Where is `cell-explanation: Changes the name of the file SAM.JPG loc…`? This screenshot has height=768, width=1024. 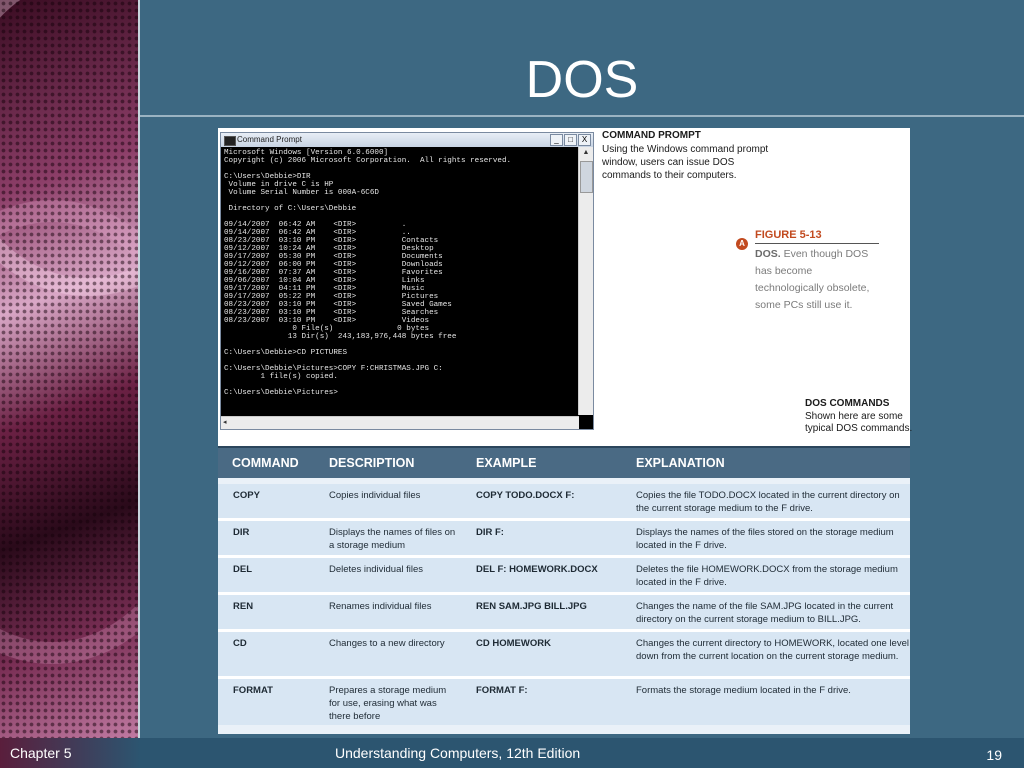
cell-explanation: Changes the name of the file SAM.JPG loc… is located at coordinates (765, 613).